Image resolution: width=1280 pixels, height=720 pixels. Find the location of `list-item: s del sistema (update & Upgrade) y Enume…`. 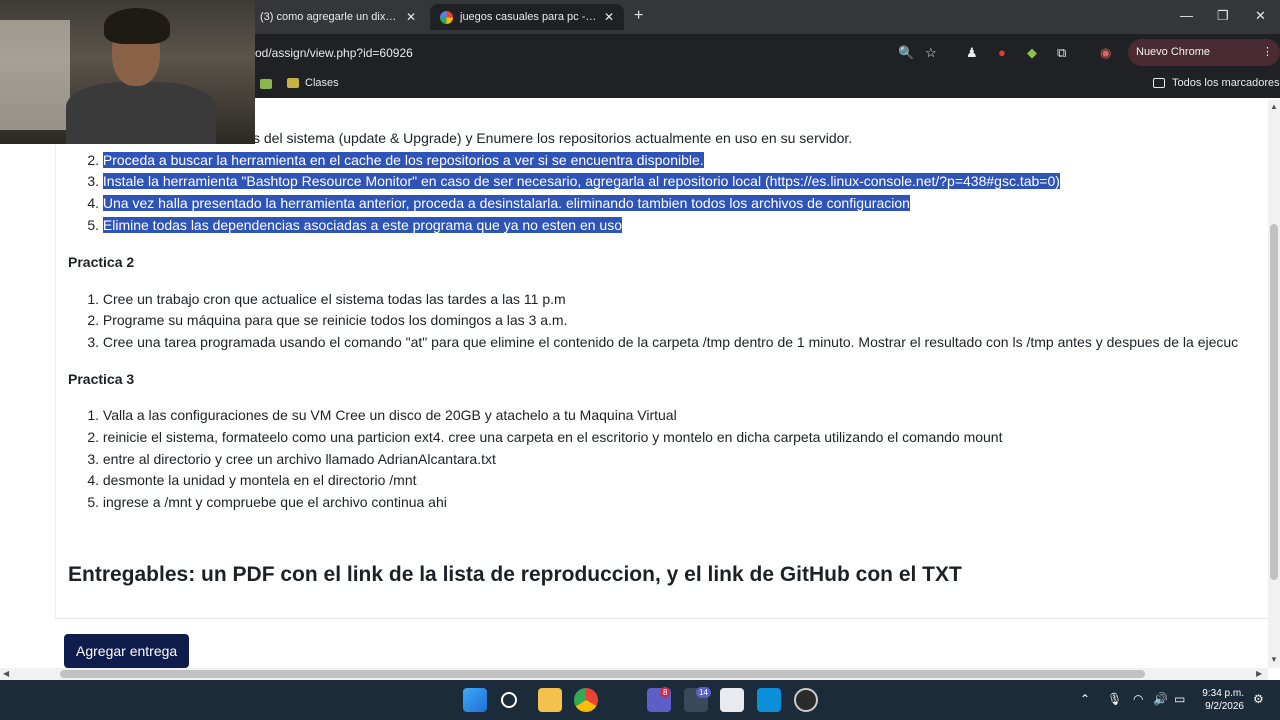

list-item: s del sistema (update & Upgrade) y Enume… is located at coordinates (552, 138).